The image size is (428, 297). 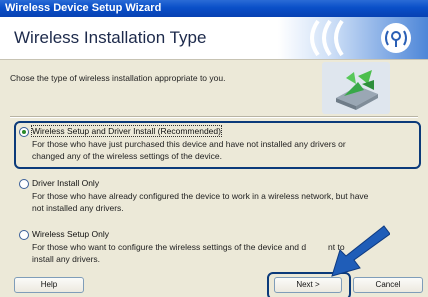 What do you see at coordinates (78, 208) in the screenshot?
I see `option-desc-line: not installed any drivers.` at bounding box center [78, 208].